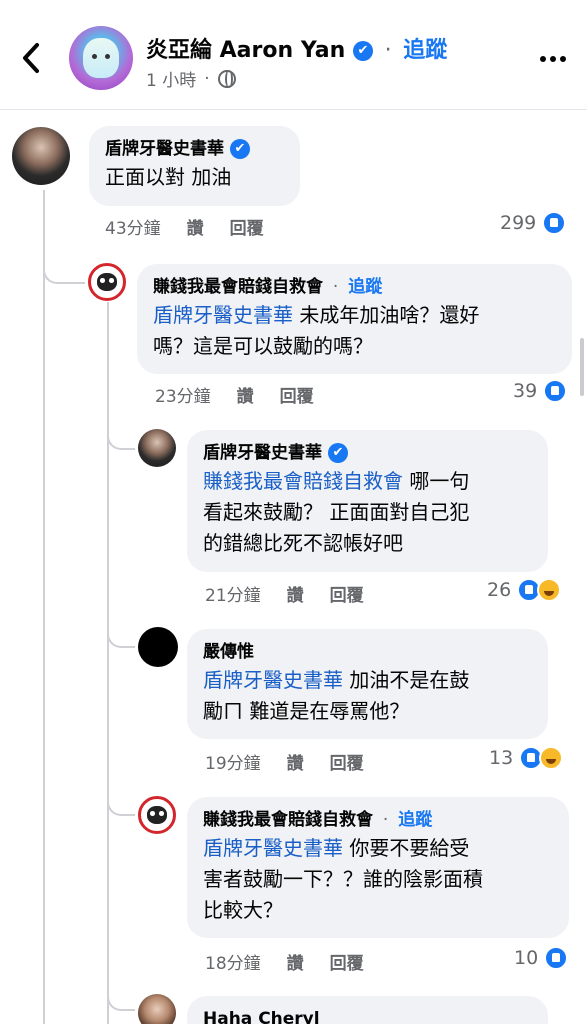 This screenshot has height=1024, width=587. Describe the element at coordinates (553, 59) in the screenshot. I see `more-options-button` at that location.